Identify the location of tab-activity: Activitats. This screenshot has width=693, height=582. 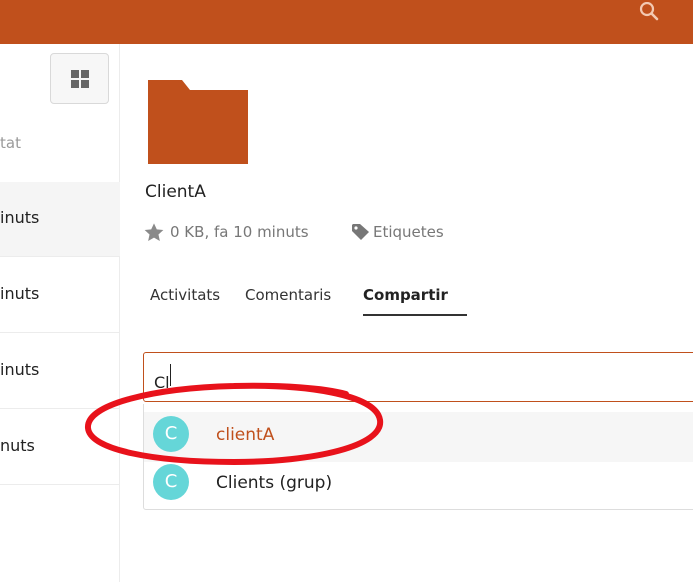
(185, 300).